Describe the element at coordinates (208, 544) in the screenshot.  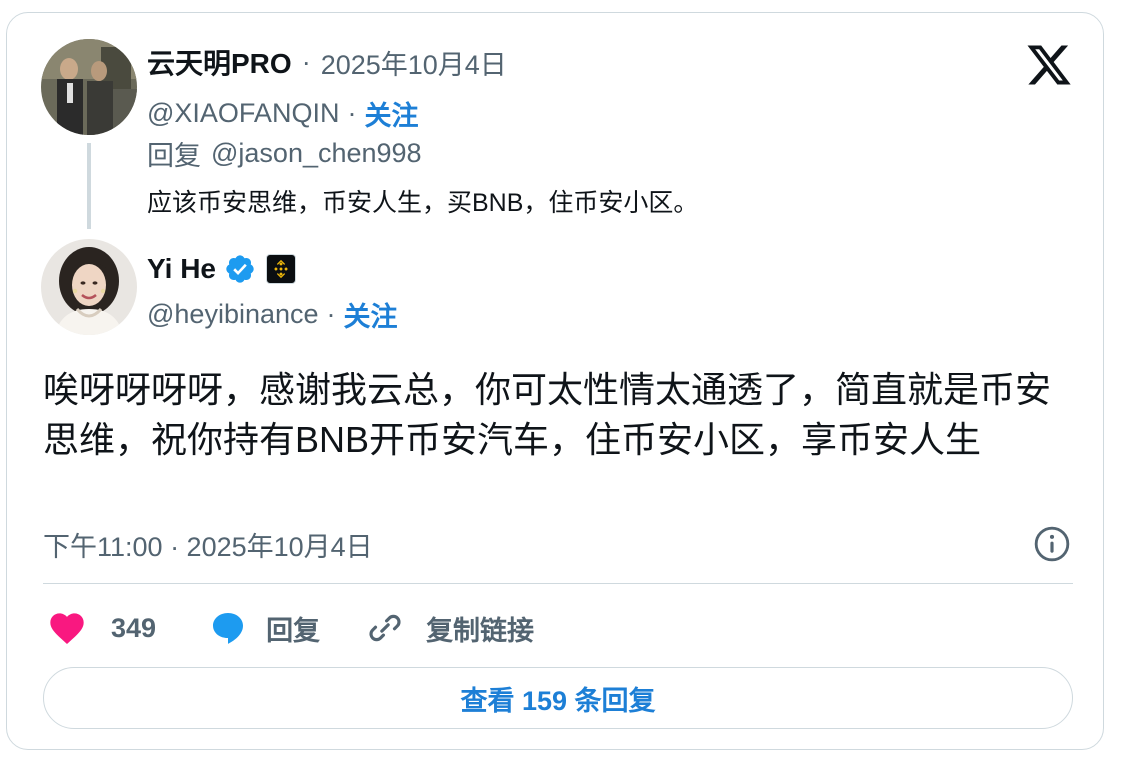
I see `tweet-timestamp: 下午11:00 · 2025年10月4日` at that location.